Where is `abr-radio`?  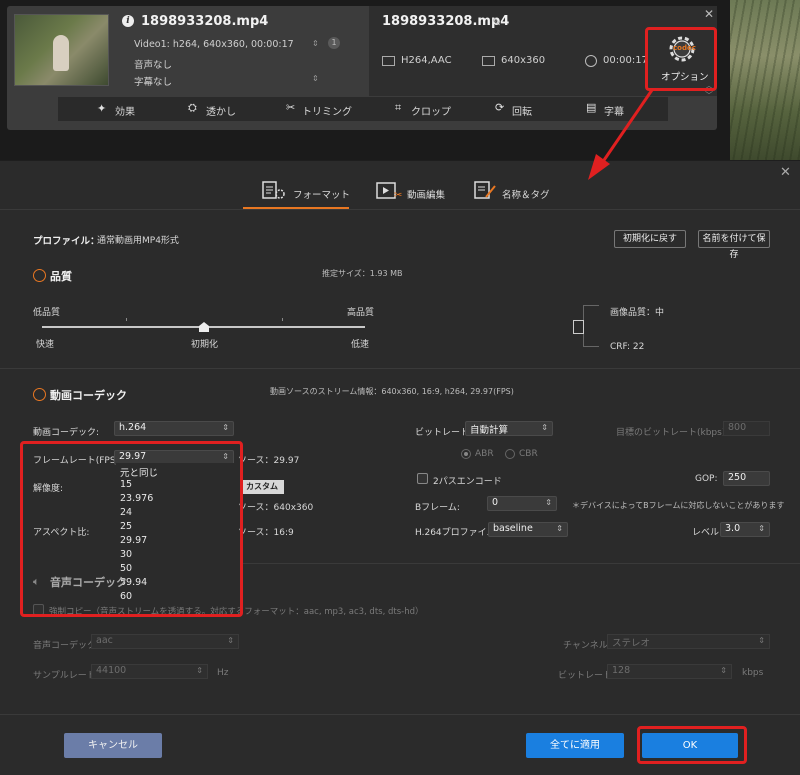 abr-radio is located at coordinates (466, 454).